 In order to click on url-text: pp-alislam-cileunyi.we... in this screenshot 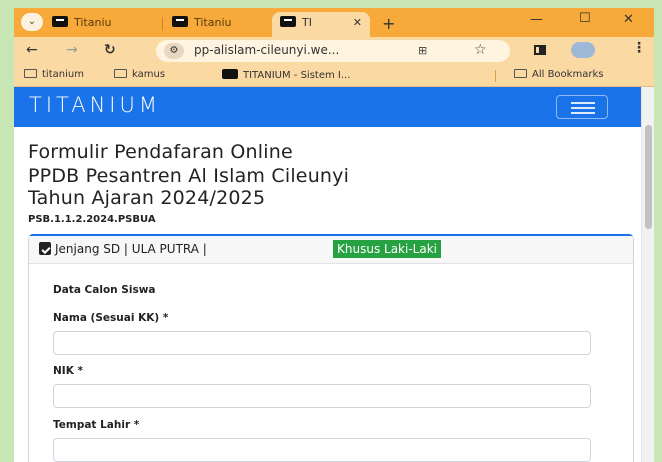, I will do `click(267, 50)`.